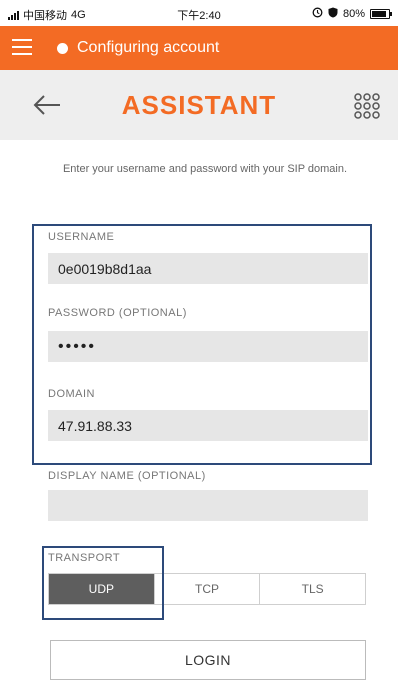 This screenshot has width=398, height=680. Describe the element at coordinates (367, 106) in the screenshot. I see `dialpad-icon` at that location.